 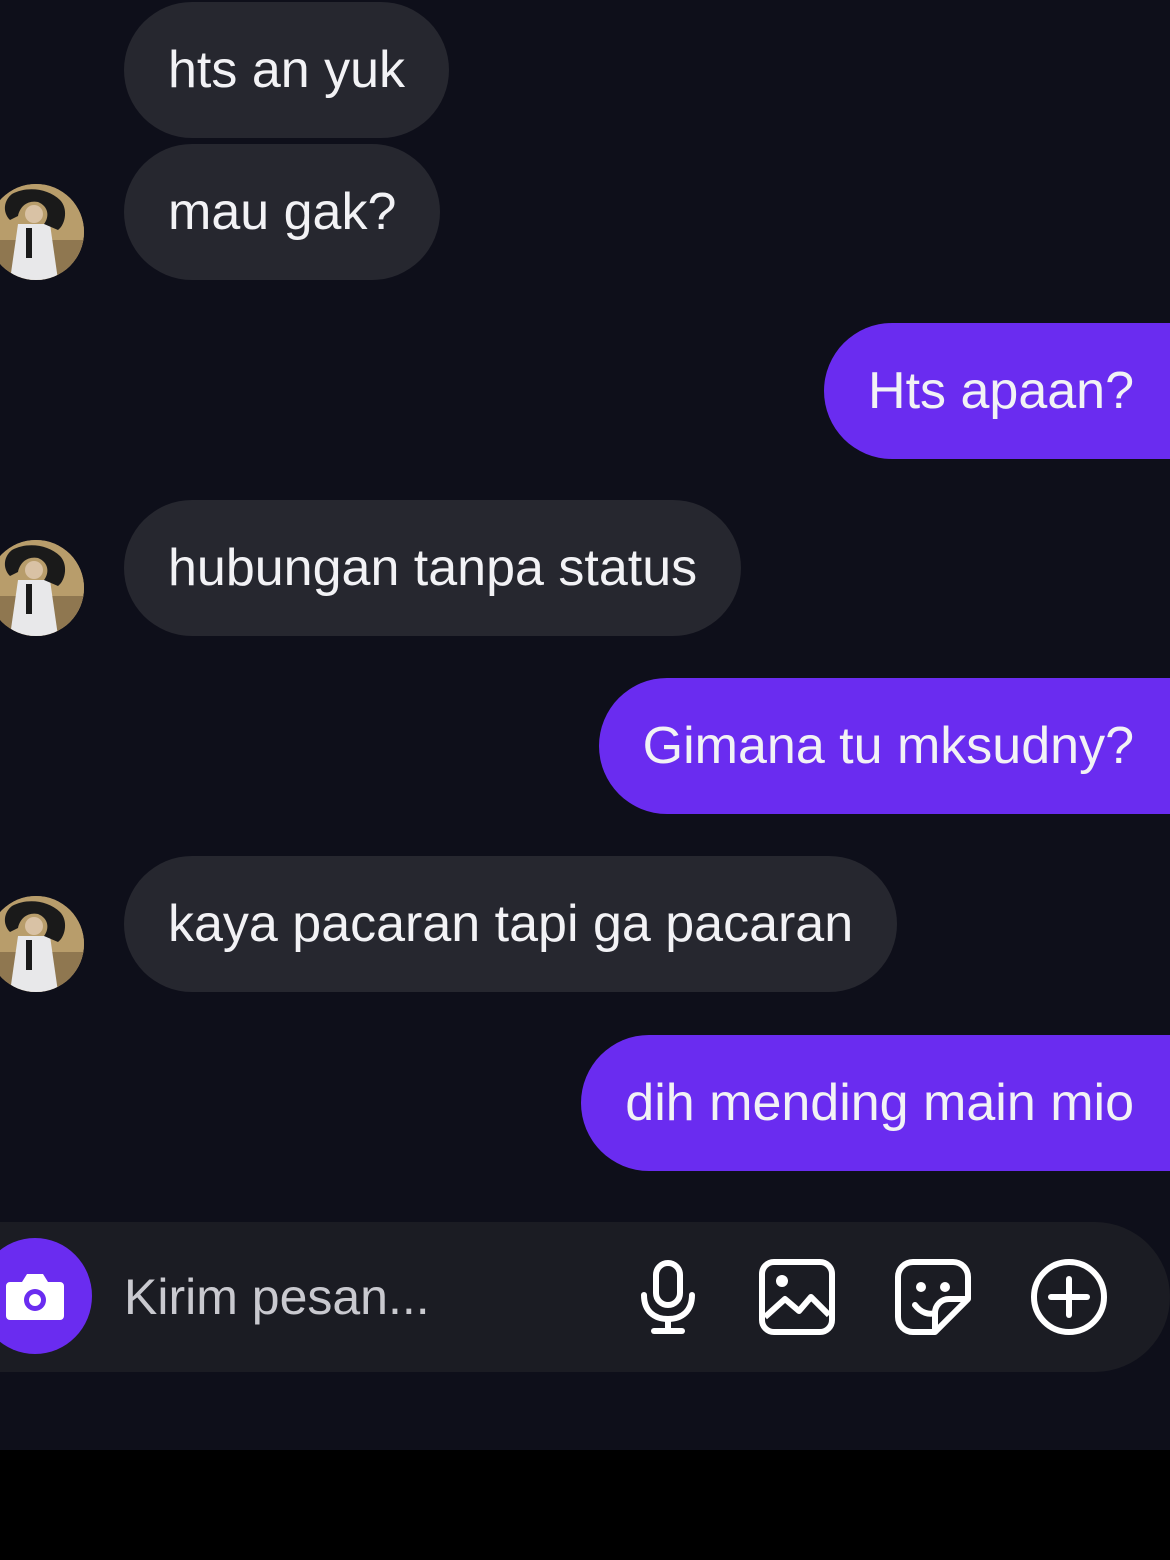 I want to click on message-text: hubungan tanpa status, so click(x=433, y=568).